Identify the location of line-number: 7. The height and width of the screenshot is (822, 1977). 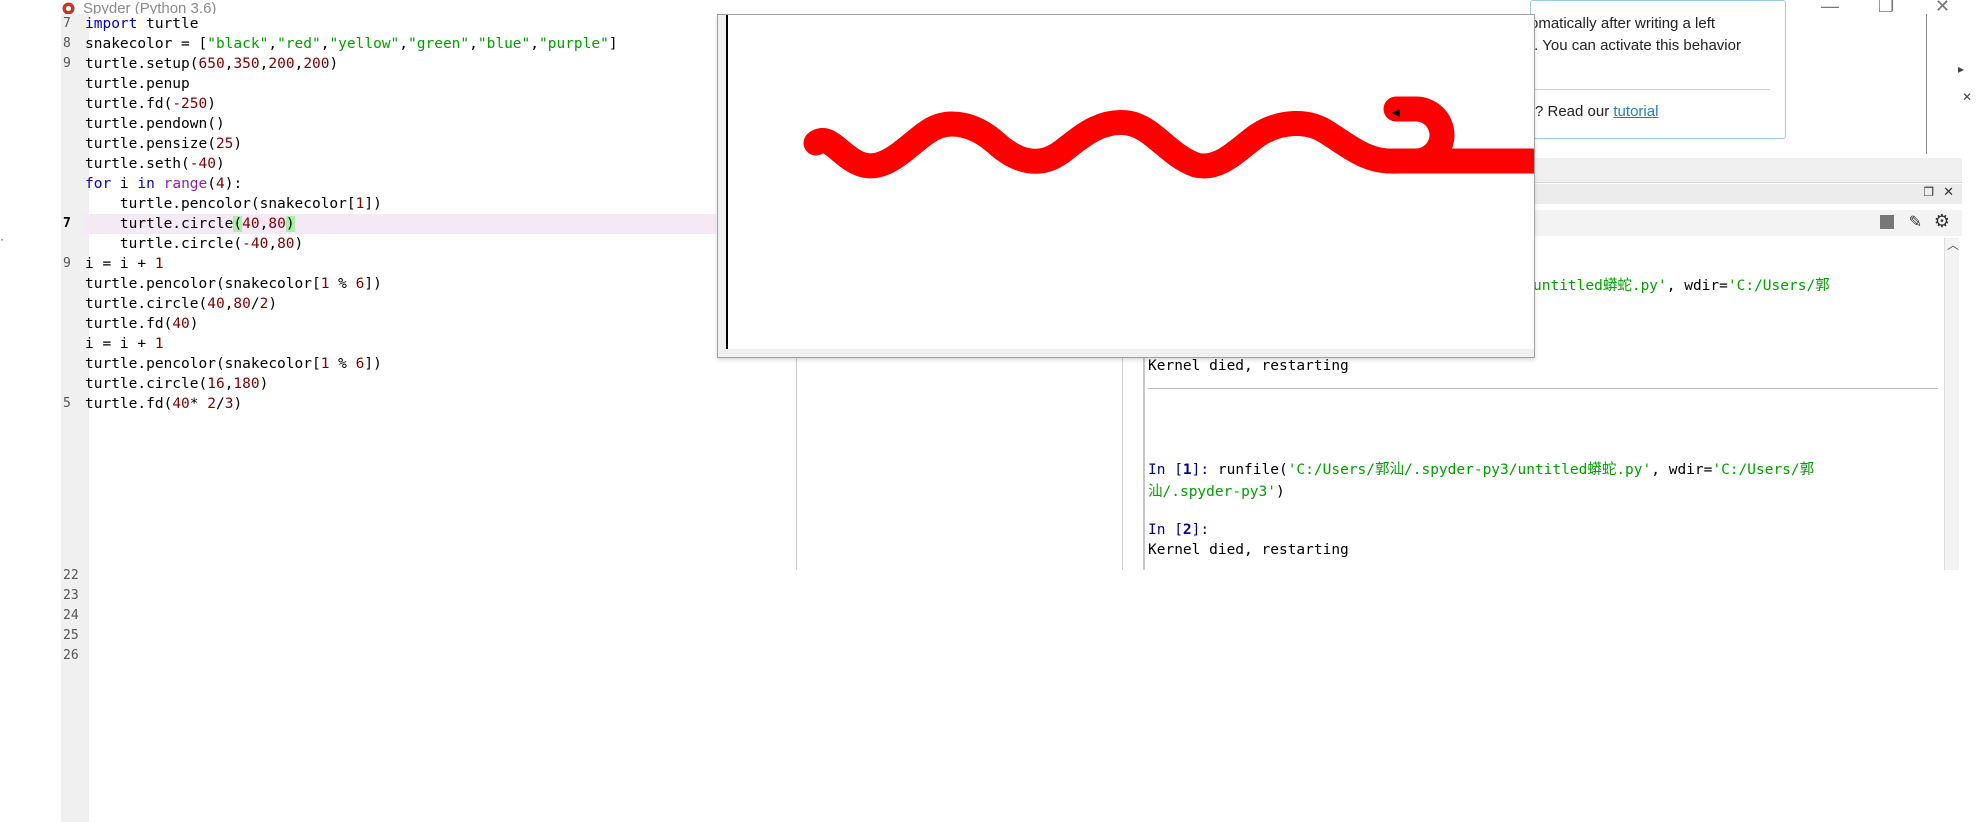
(67, 23).